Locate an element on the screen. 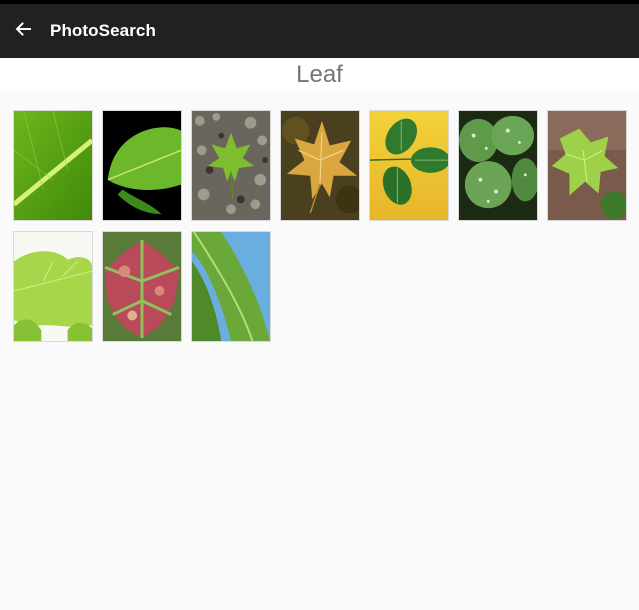  app-toolbar: PhotoSearch is located at coordinates (319, 29).